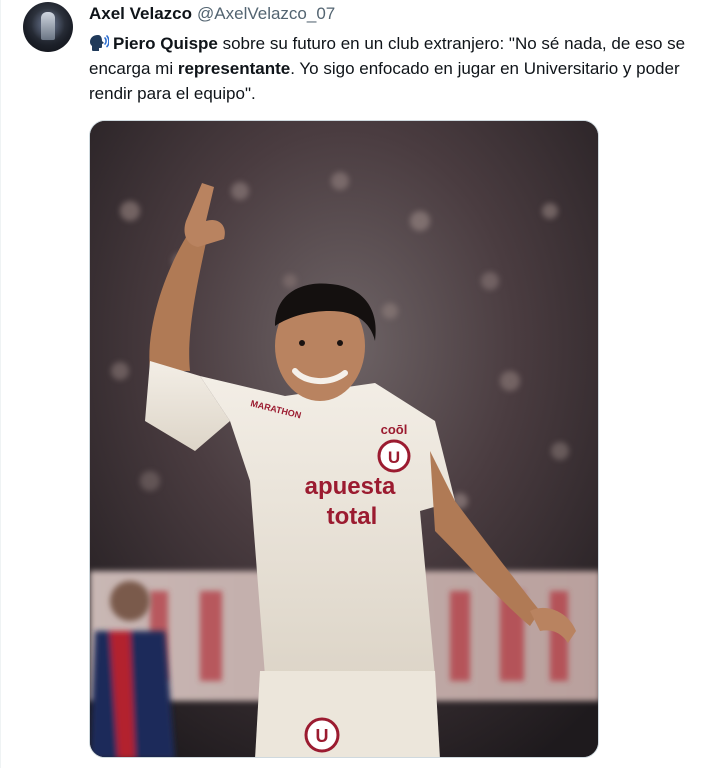 The height and width of the screenshot is (768, 727). Describe the element at coordinates (165, 43) in the screenshot. I see `tweet-text-bold-name: Piero Quispe` at that location.